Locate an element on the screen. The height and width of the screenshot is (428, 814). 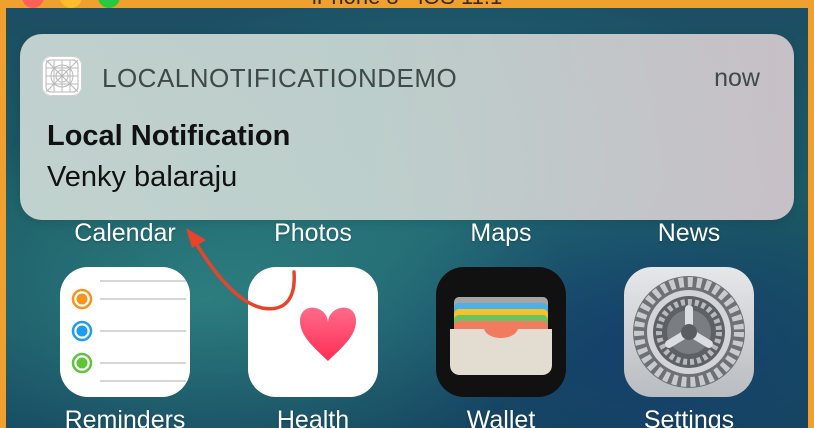
reminders-app-icon is located at coordinates (125, 332).